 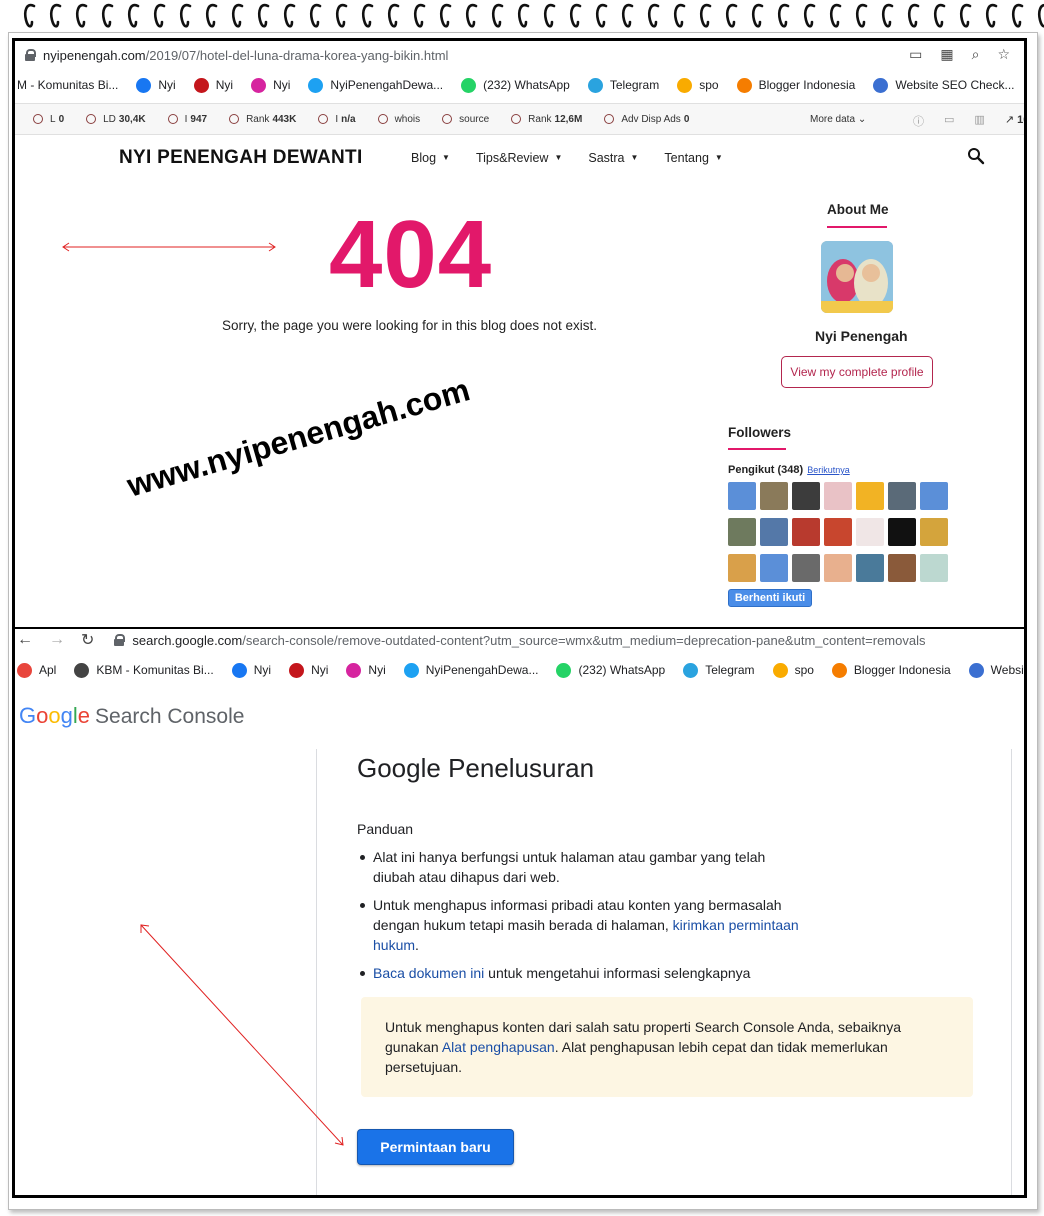 I want to click on seo-metric: L0, so click(x=48, y=119).